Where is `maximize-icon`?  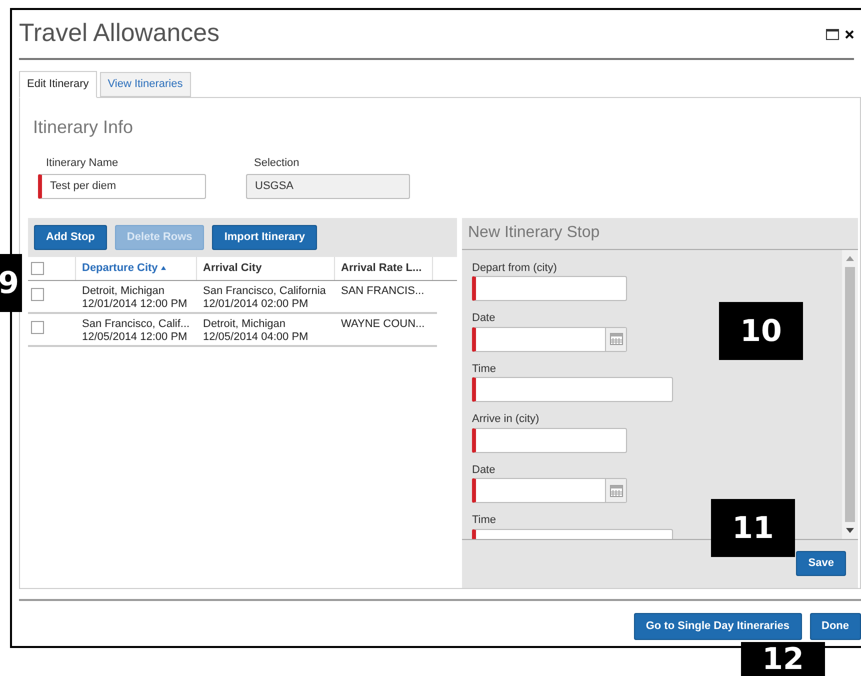
maximize-icon is located at coordinates (832, 34).